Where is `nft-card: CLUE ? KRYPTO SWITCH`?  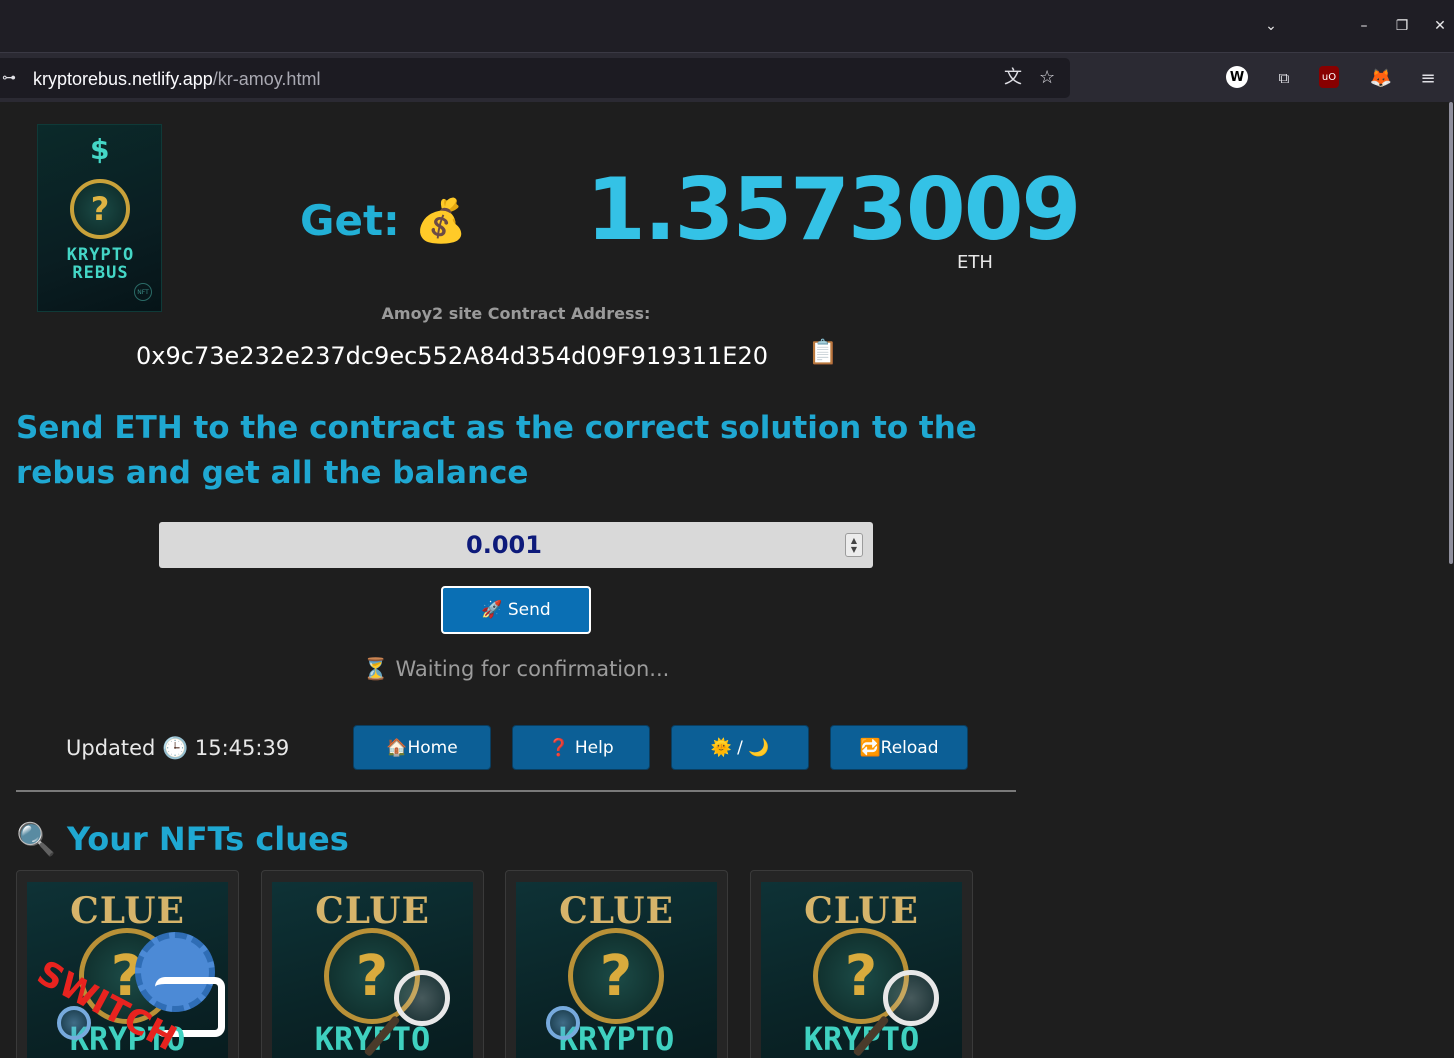
nft-card: CLUE ? KRYPTO SWITCH is located at coordinates (127, 964).